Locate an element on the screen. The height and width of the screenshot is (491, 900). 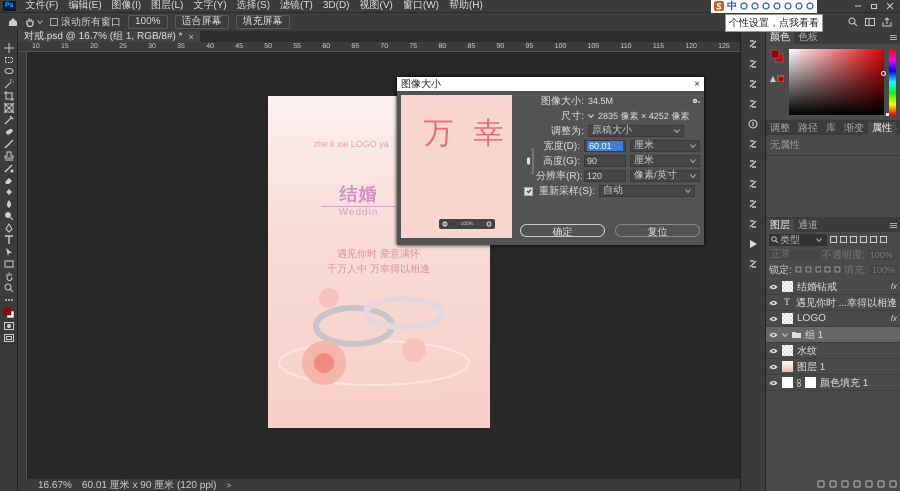
history-brush-icon is located at coordinates (9, 168).